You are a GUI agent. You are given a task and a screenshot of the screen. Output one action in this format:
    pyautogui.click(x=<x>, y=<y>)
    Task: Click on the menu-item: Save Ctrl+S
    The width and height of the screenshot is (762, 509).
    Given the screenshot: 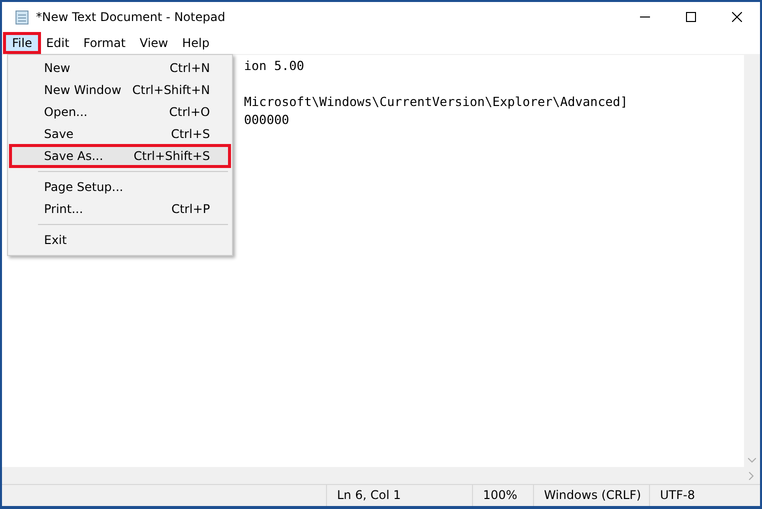 What is the action you would take?
    pyautogui.click(x=120, y=134)
    